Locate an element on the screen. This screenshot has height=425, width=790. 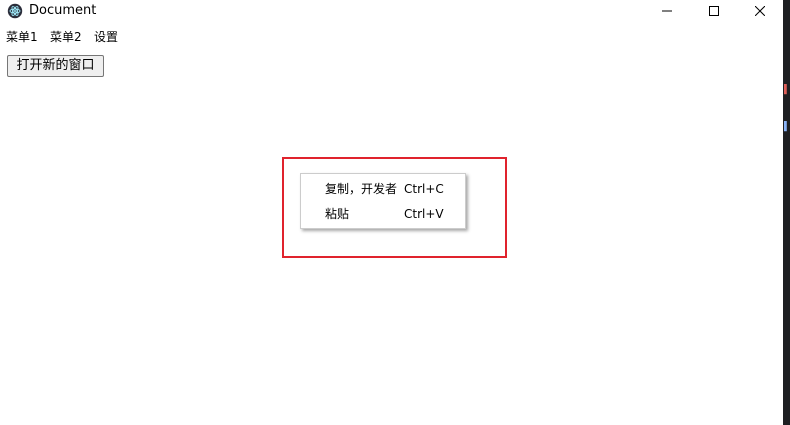
maximize-button is located at coordinates (714, 11).